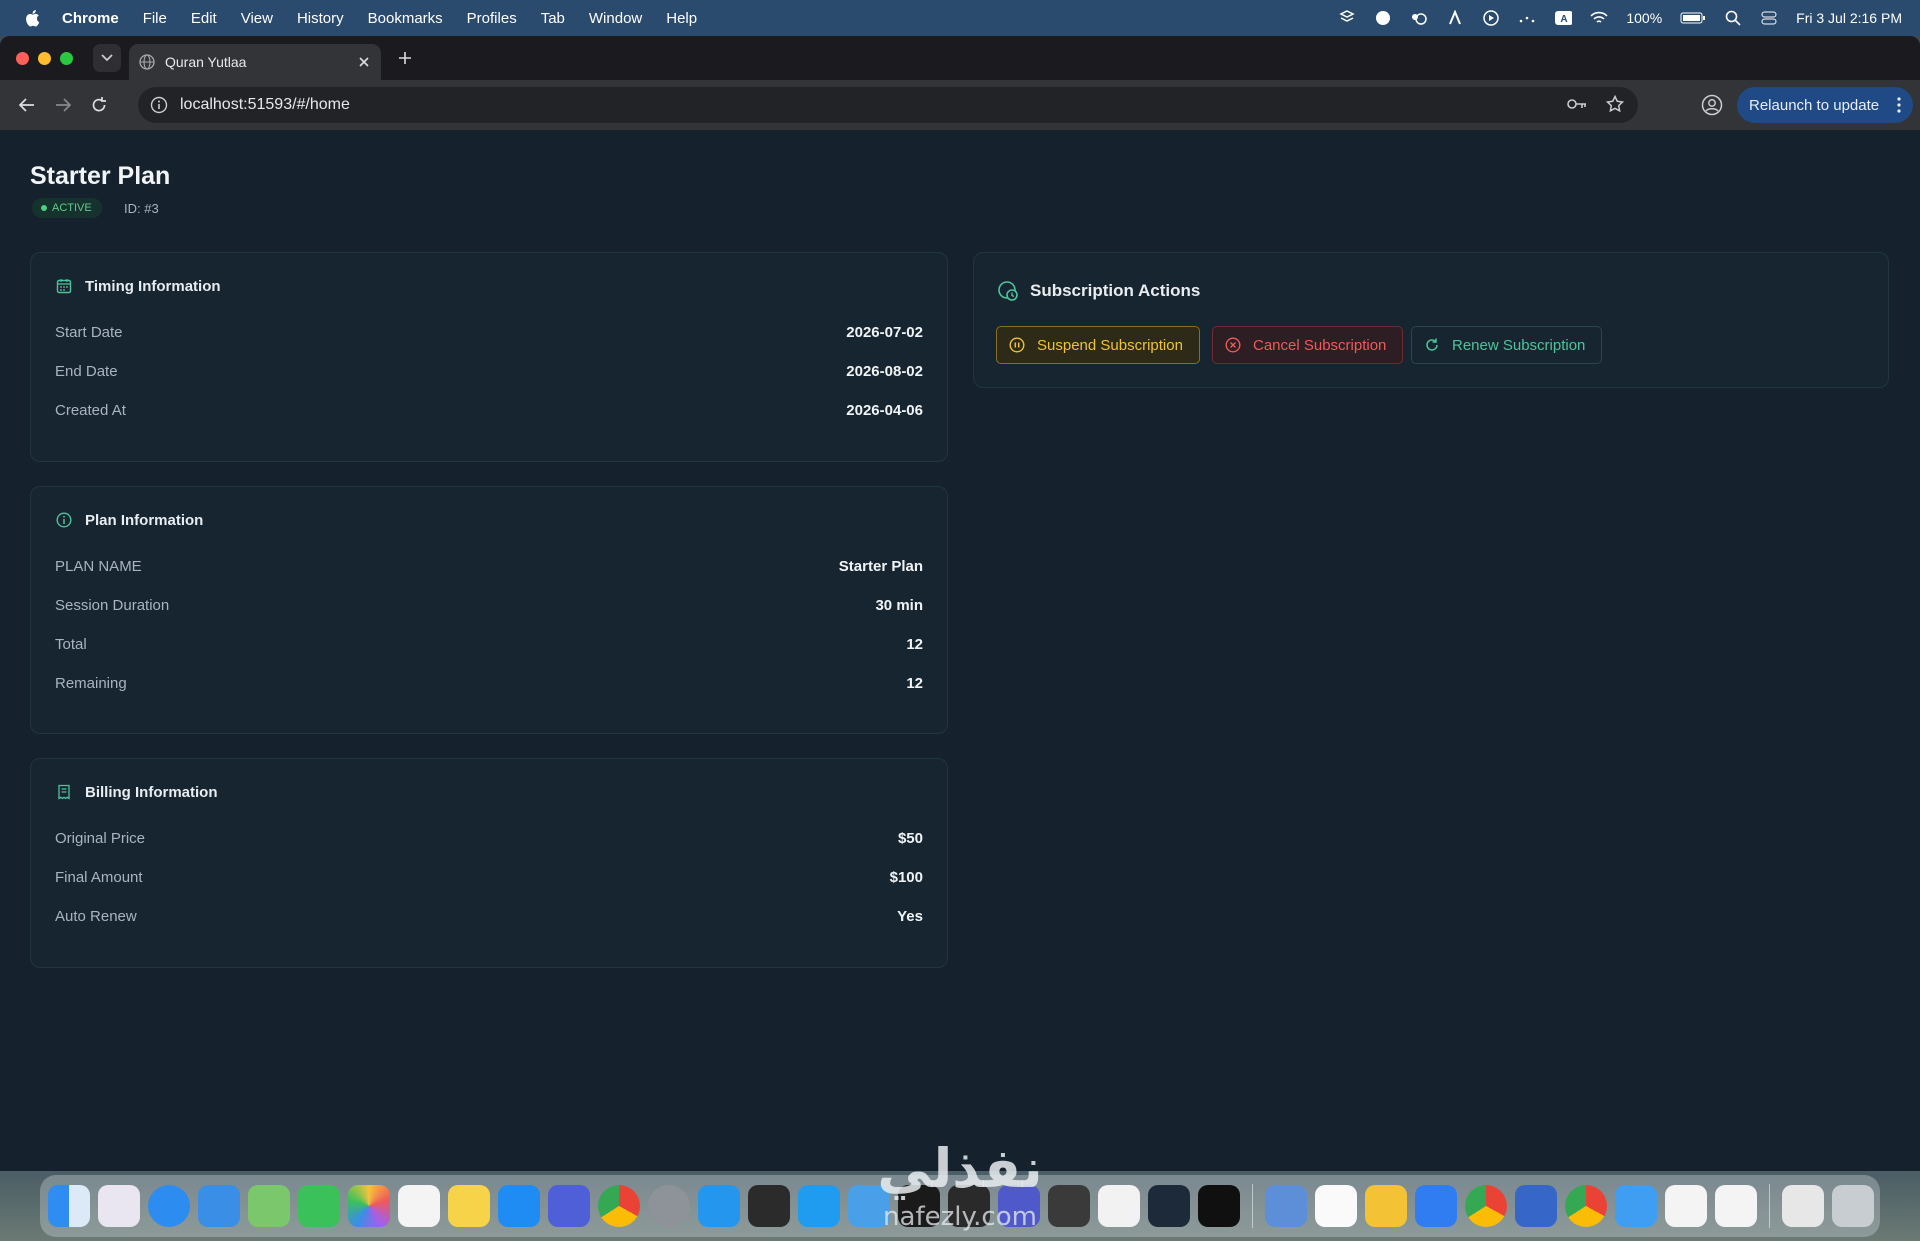 The image size is (1920, 1241). I want to click on more-menu-icon, so click(1899, 105).